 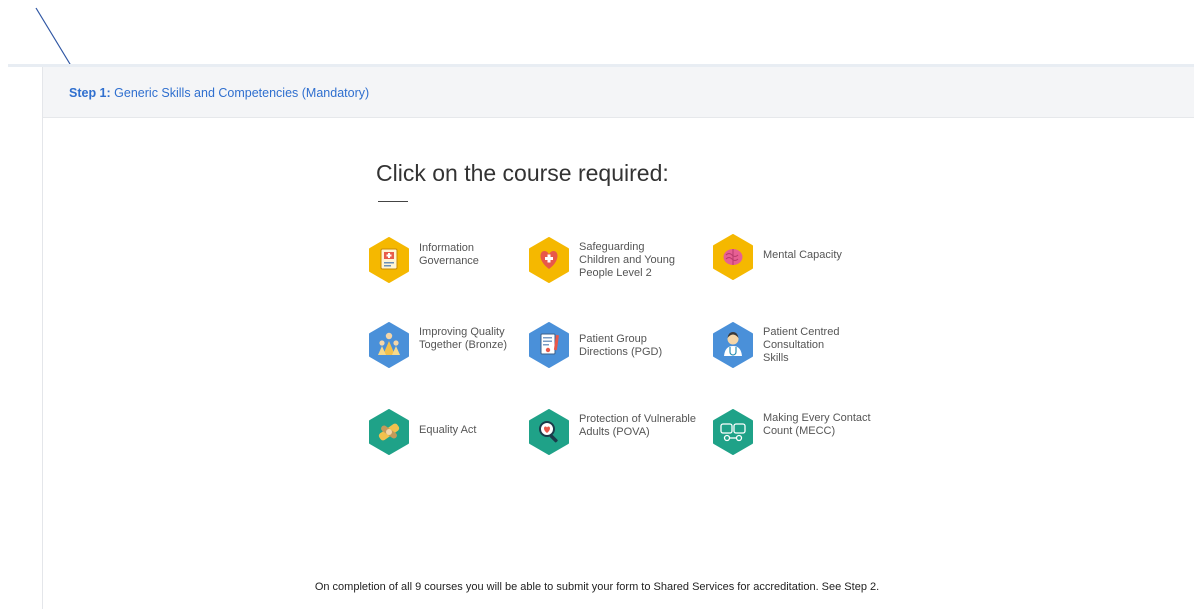 What do you see at coordinates (733, 345) in the screenshot?
I see `doctor-icon` at bounding box center [733, 345].